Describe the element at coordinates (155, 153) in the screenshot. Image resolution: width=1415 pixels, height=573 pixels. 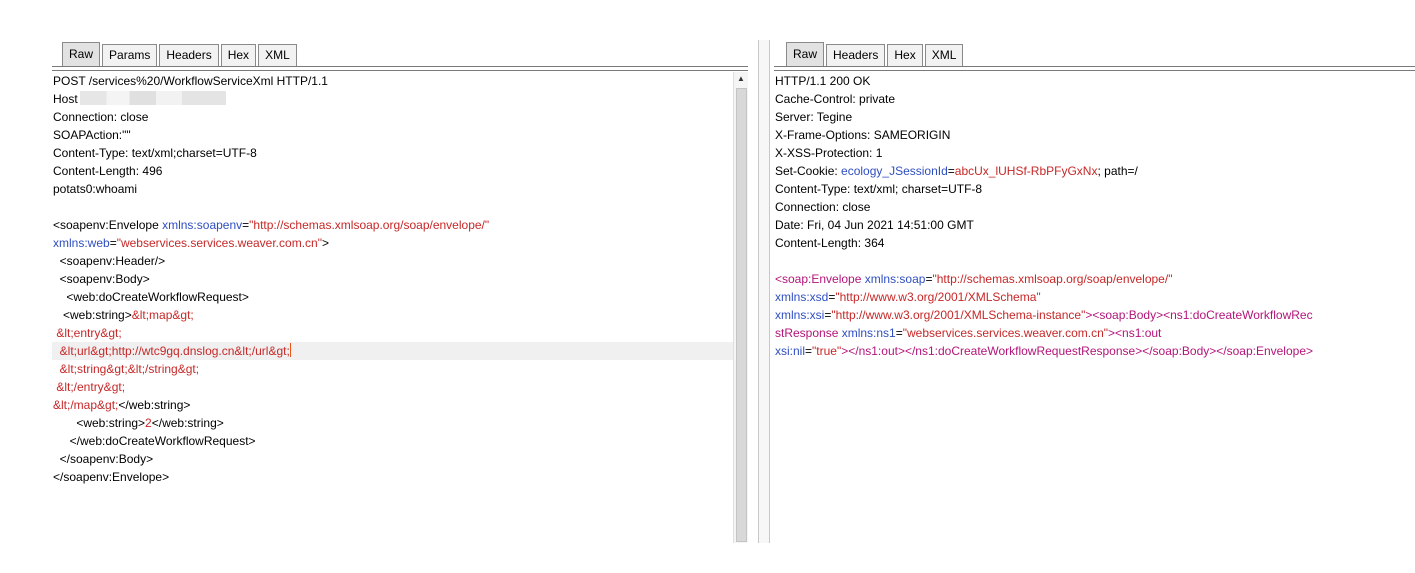
I see `header-line: Content-Type: text/xml;charset=UTF-8` at that location.